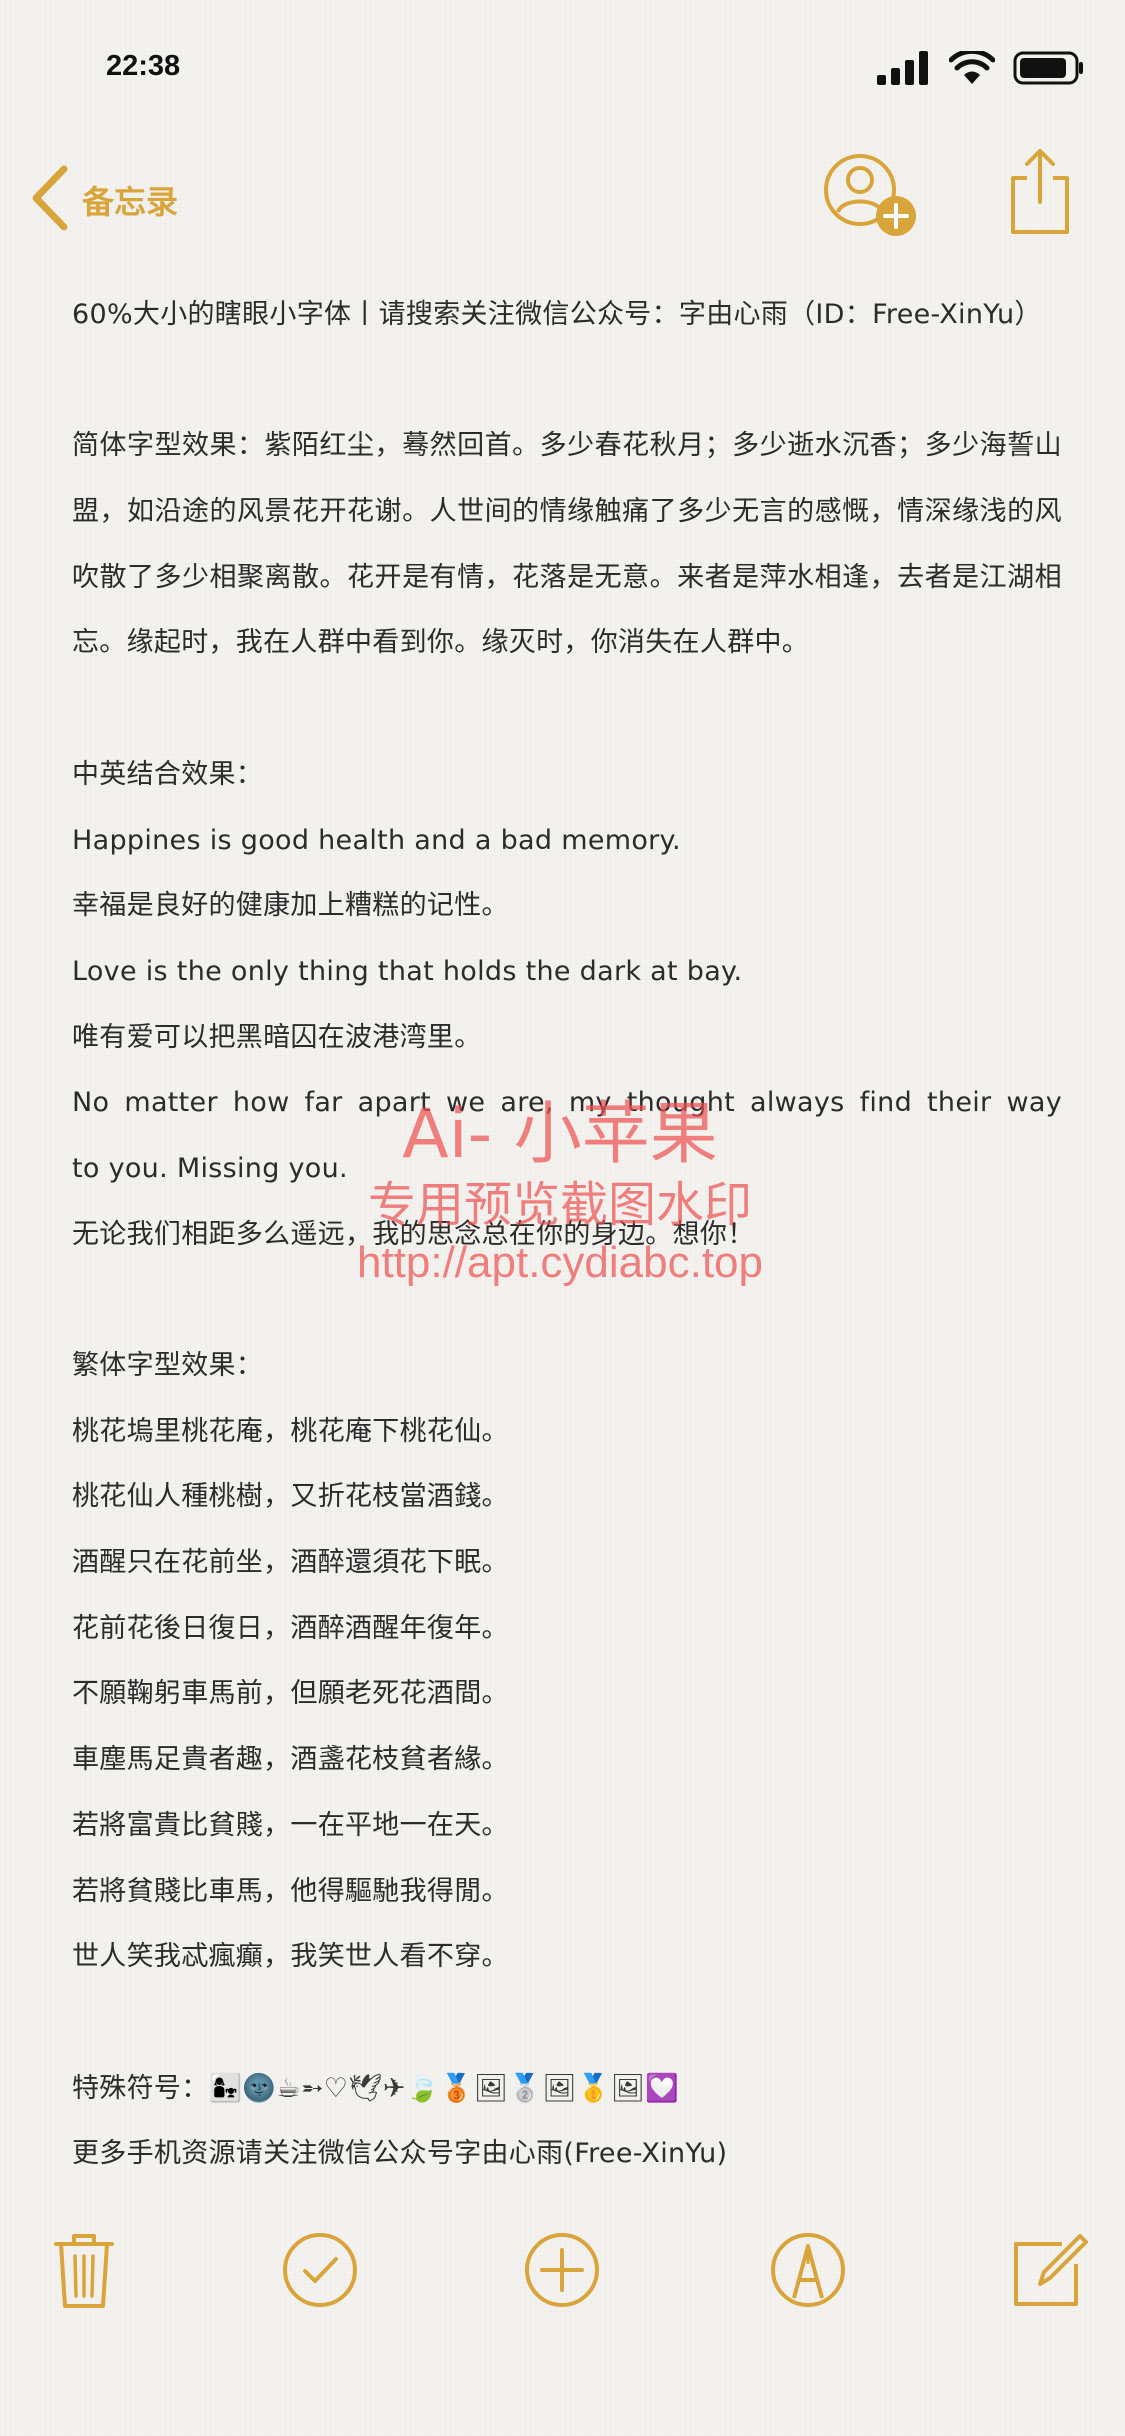 The width and height of the screenshot is (1125, 2436). Describe the element at coordinates (904, 70) in the screenshot. I see `cellular-signal-icon` at that location.